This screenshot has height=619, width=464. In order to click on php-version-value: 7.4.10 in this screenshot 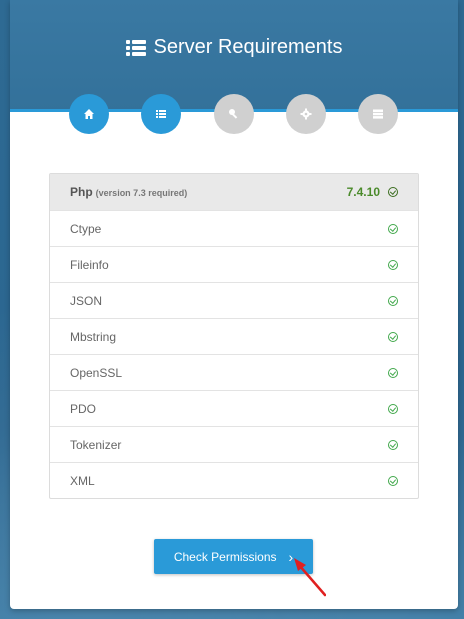, I will do `click(363, 192)`.